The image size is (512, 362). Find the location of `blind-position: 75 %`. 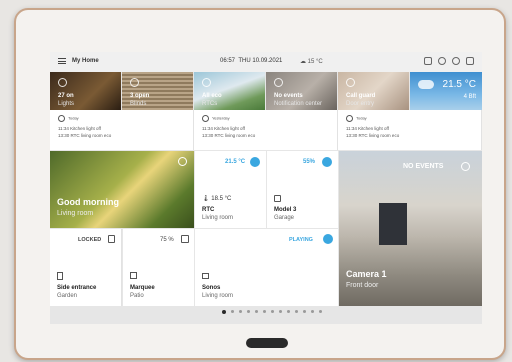

blind-position: 75 % is located at coordinates (167, 240).